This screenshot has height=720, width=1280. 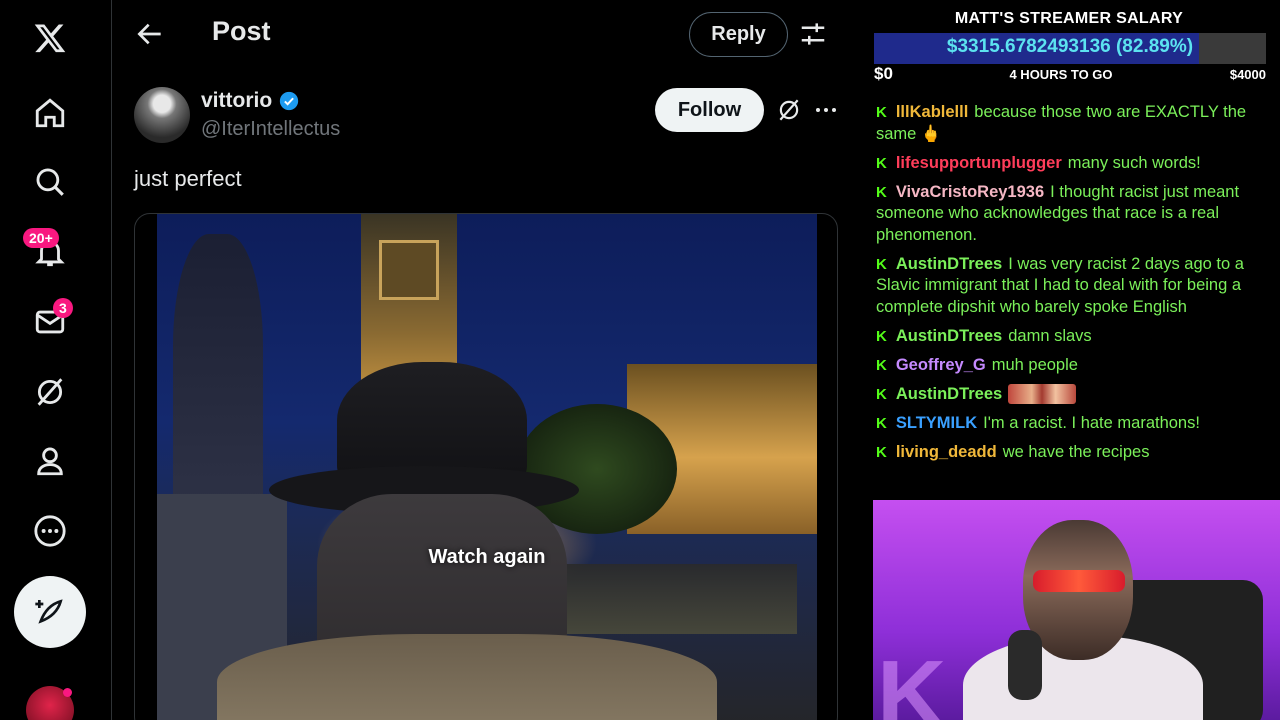 I want to click on more-options-icon, so click(x=50, y=531).